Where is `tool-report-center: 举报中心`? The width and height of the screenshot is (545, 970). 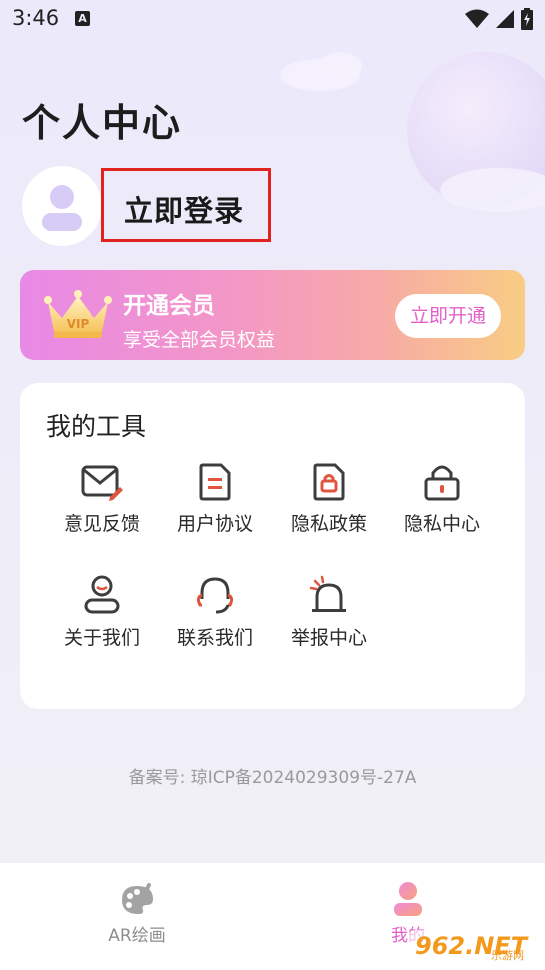
tool-report-center: 举报中心 is located at coordinates (329, 612).